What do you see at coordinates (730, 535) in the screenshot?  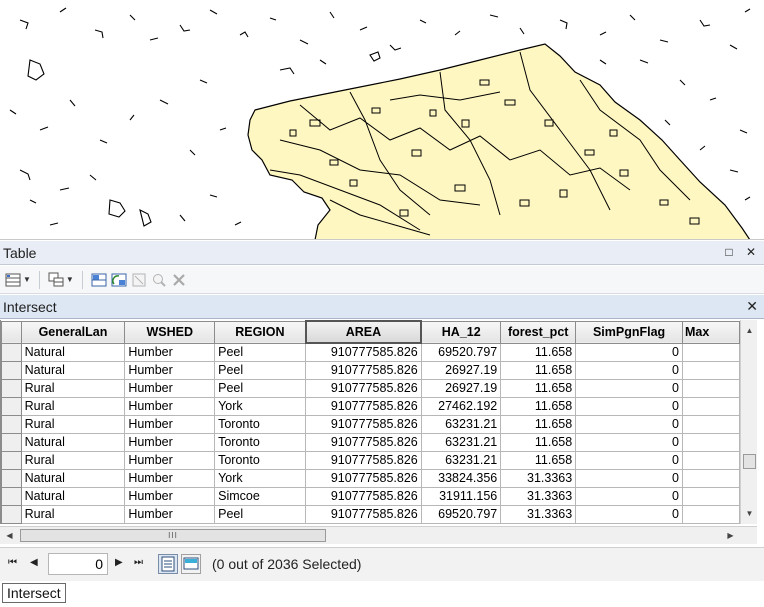 I see `scroll-right-icon: ▶` at bounding box center [730, 535].